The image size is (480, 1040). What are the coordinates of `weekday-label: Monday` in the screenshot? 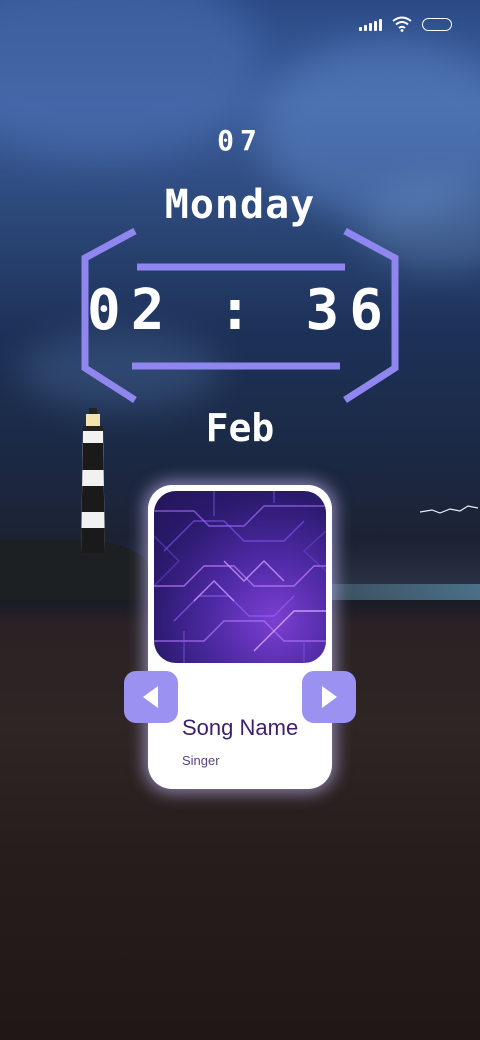 It's located at (240, 205).